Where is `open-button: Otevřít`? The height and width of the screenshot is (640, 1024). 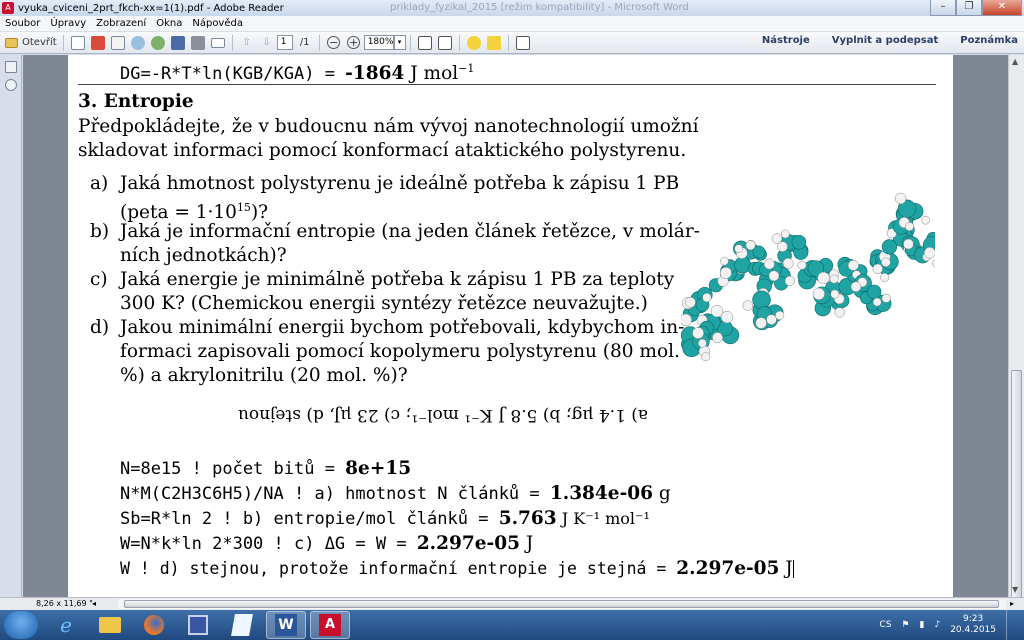 open-button: Otevřít is located at coordinates (31, 43).